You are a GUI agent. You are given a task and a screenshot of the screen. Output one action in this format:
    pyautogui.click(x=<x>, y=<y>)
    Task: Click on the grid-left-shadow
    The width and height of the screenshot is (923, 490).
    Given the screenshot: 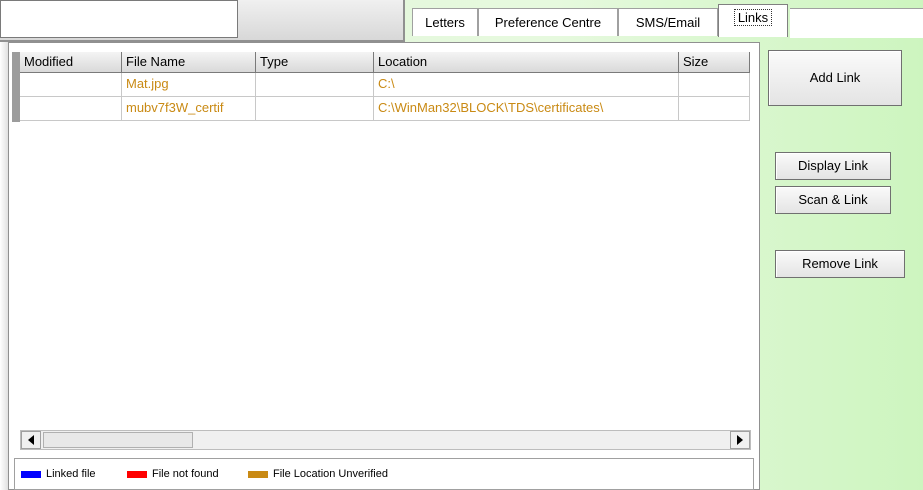 What is the action you would take?
    pyautogui.click(x=4, y=266)
    